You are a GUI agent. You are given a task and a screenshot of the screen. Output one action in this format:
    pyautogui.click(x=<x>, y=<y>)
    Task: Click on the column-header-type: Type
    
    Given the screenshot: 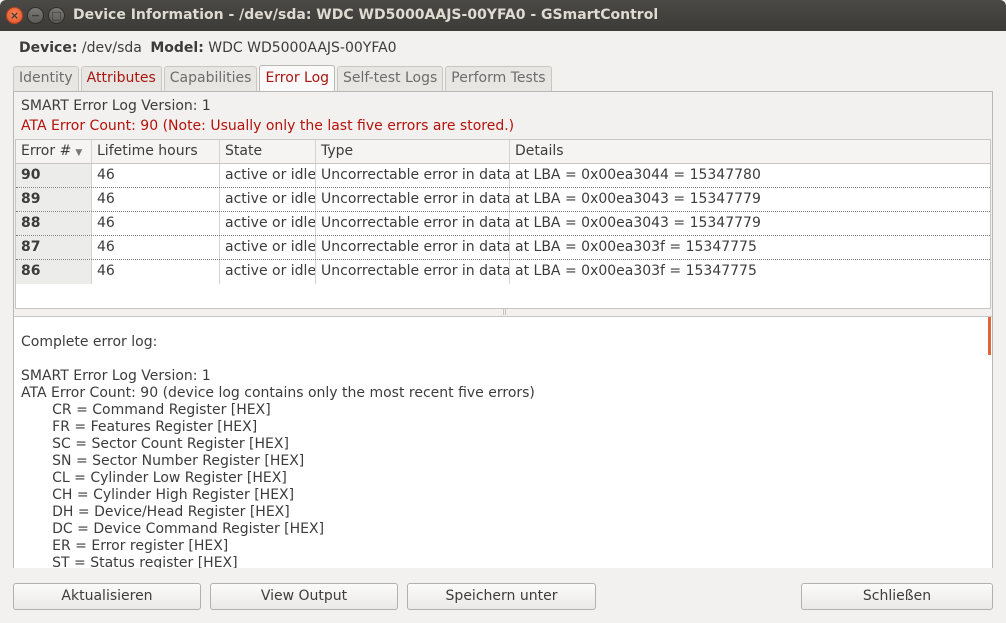 What is the action you would take?
    pyautogui.click(x=413, y=151)
    